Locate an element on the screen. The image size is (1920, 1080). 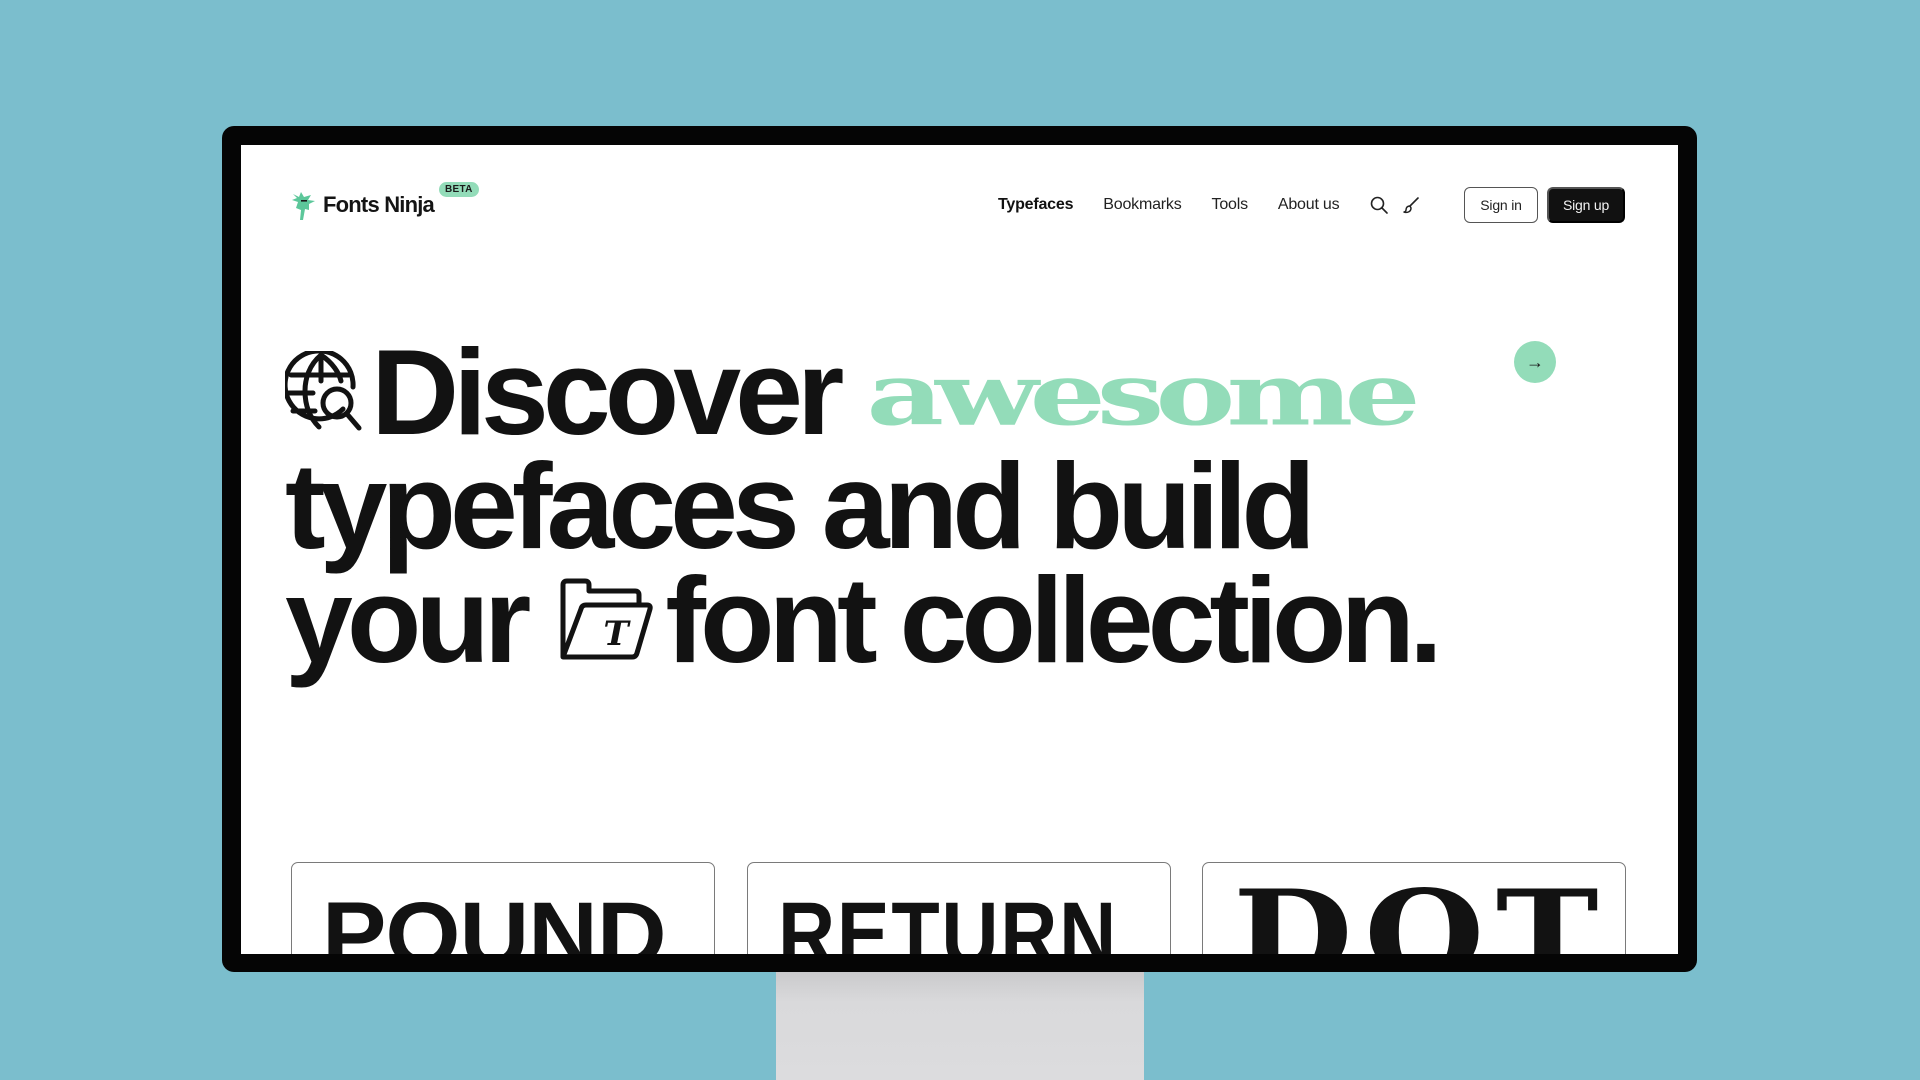
nav-tools: Tools is located at coordinates (1230, 205).